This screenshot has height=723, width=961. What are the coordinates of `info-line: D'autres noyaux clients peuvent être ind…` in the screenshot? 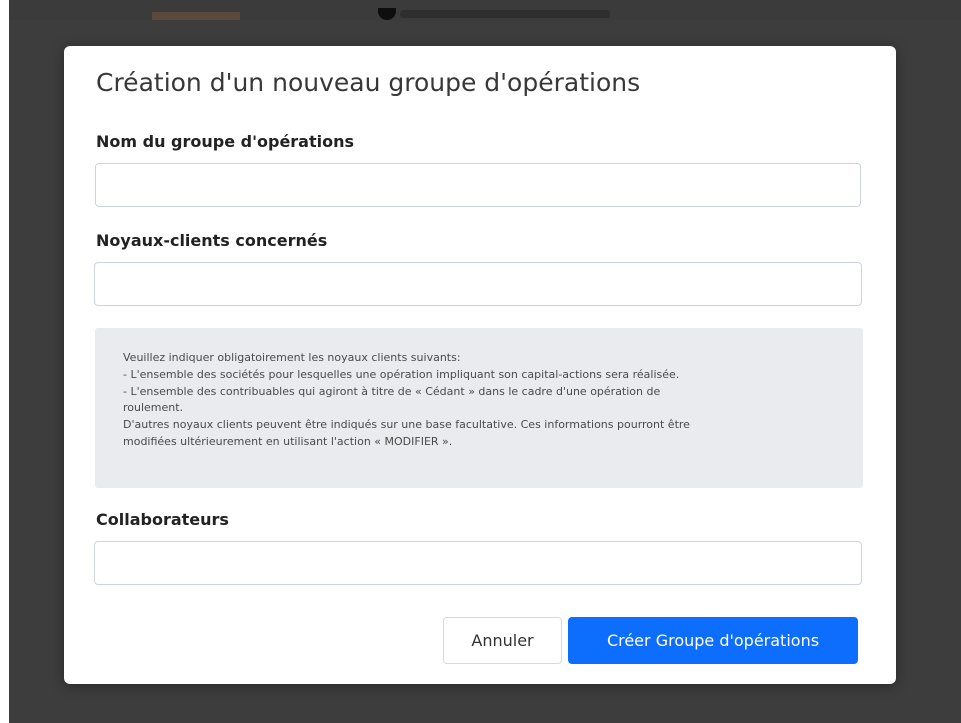 It's located at (406, 425).